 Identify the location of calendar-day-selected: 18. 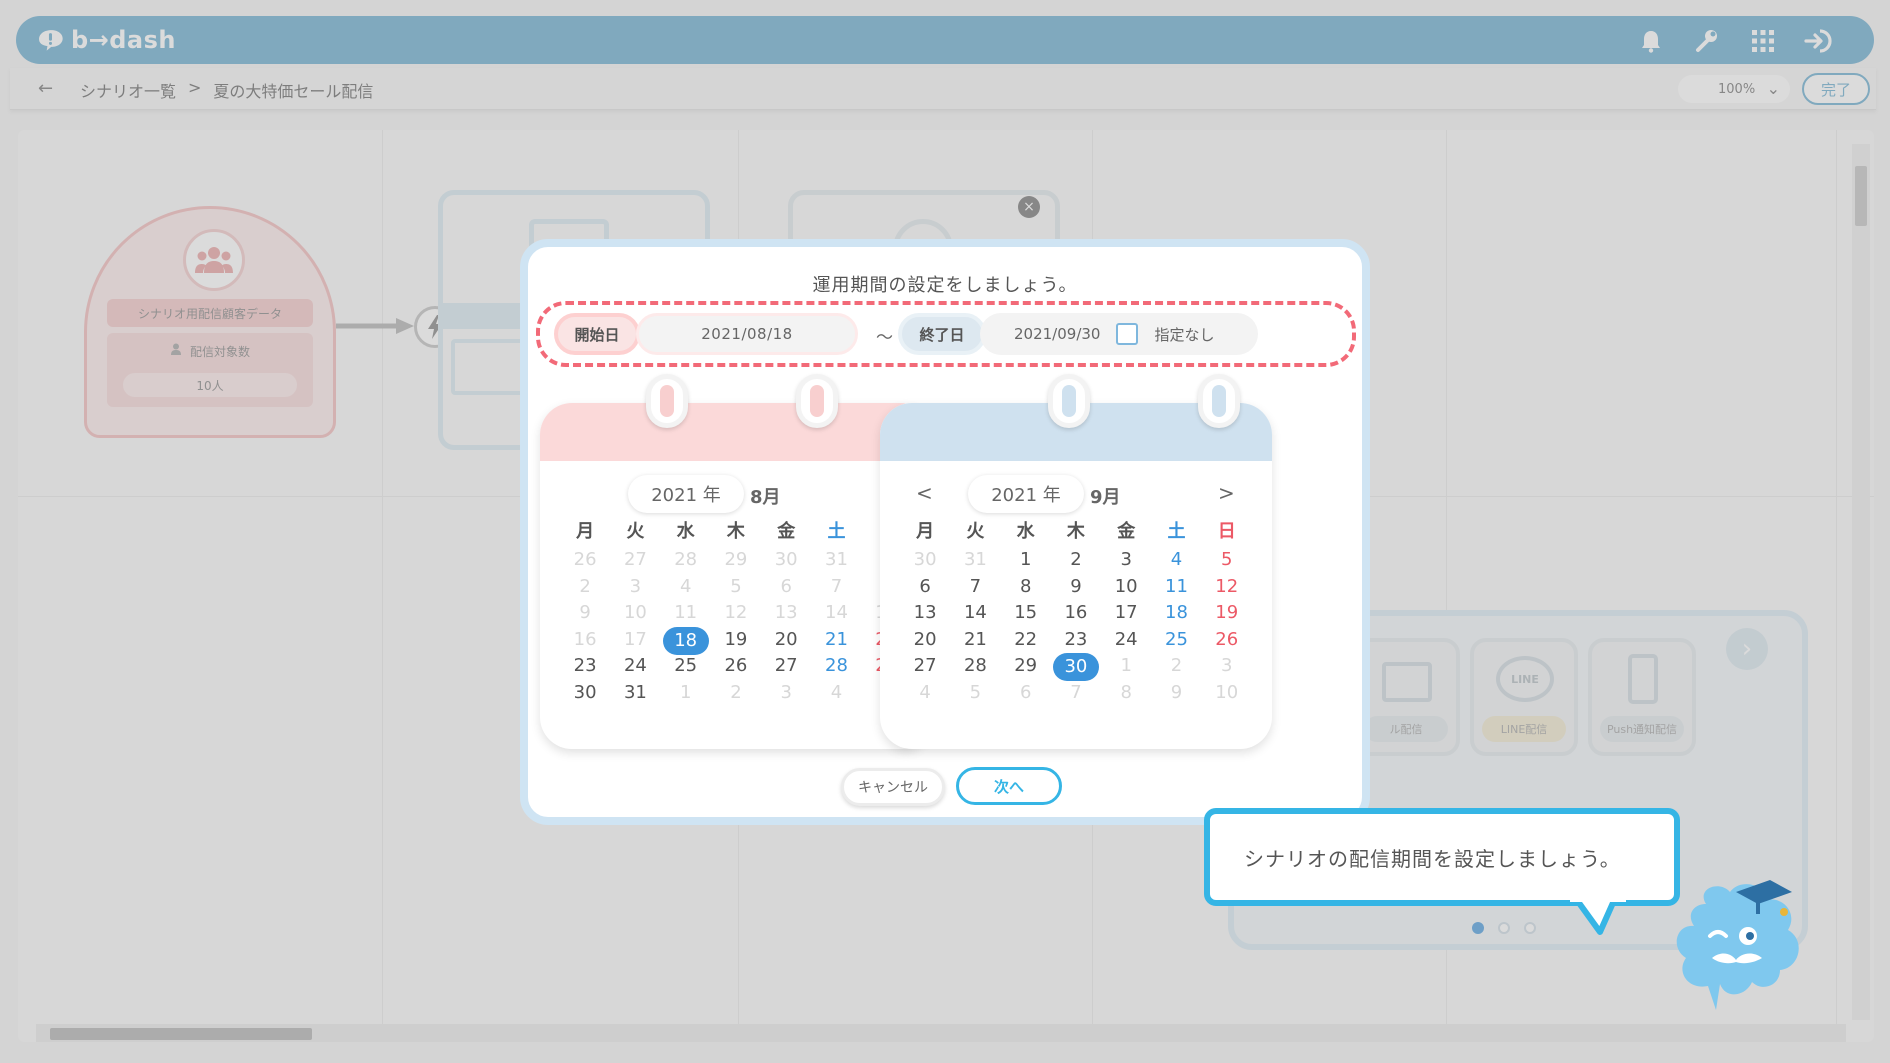
(686, 640).